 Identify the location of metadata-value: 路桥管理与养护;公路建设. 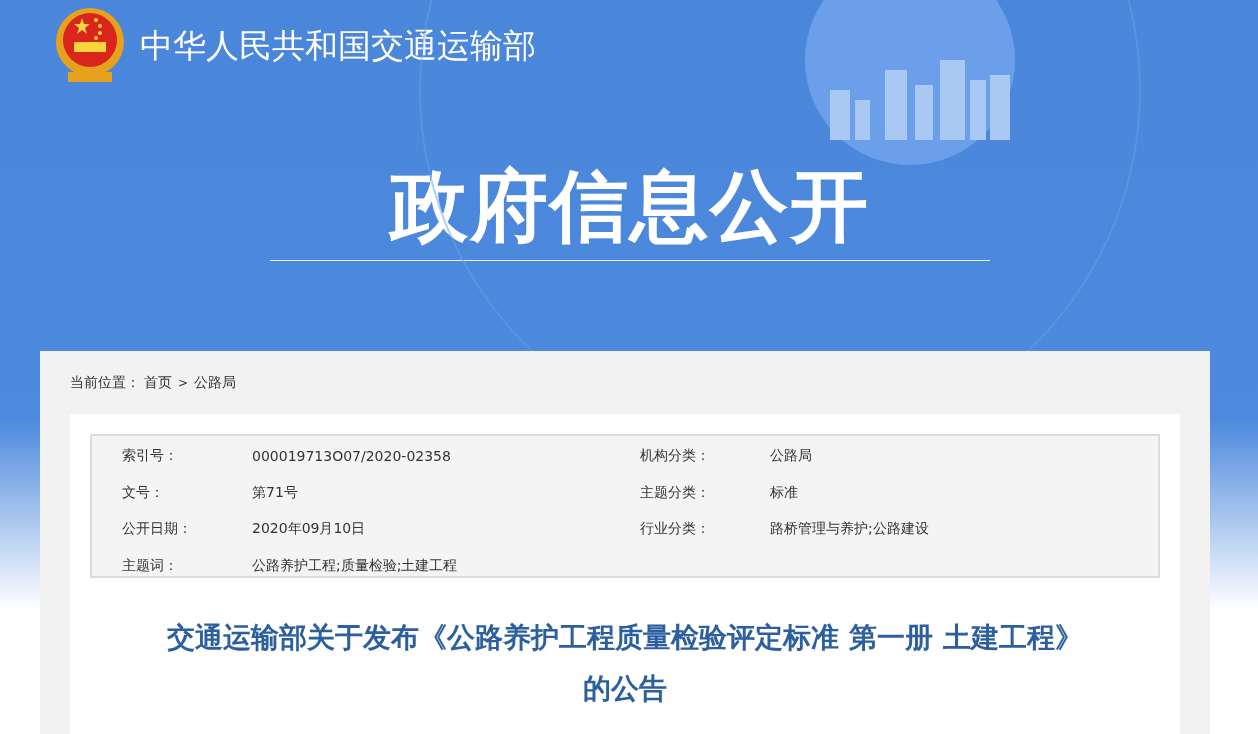
(850, 529).